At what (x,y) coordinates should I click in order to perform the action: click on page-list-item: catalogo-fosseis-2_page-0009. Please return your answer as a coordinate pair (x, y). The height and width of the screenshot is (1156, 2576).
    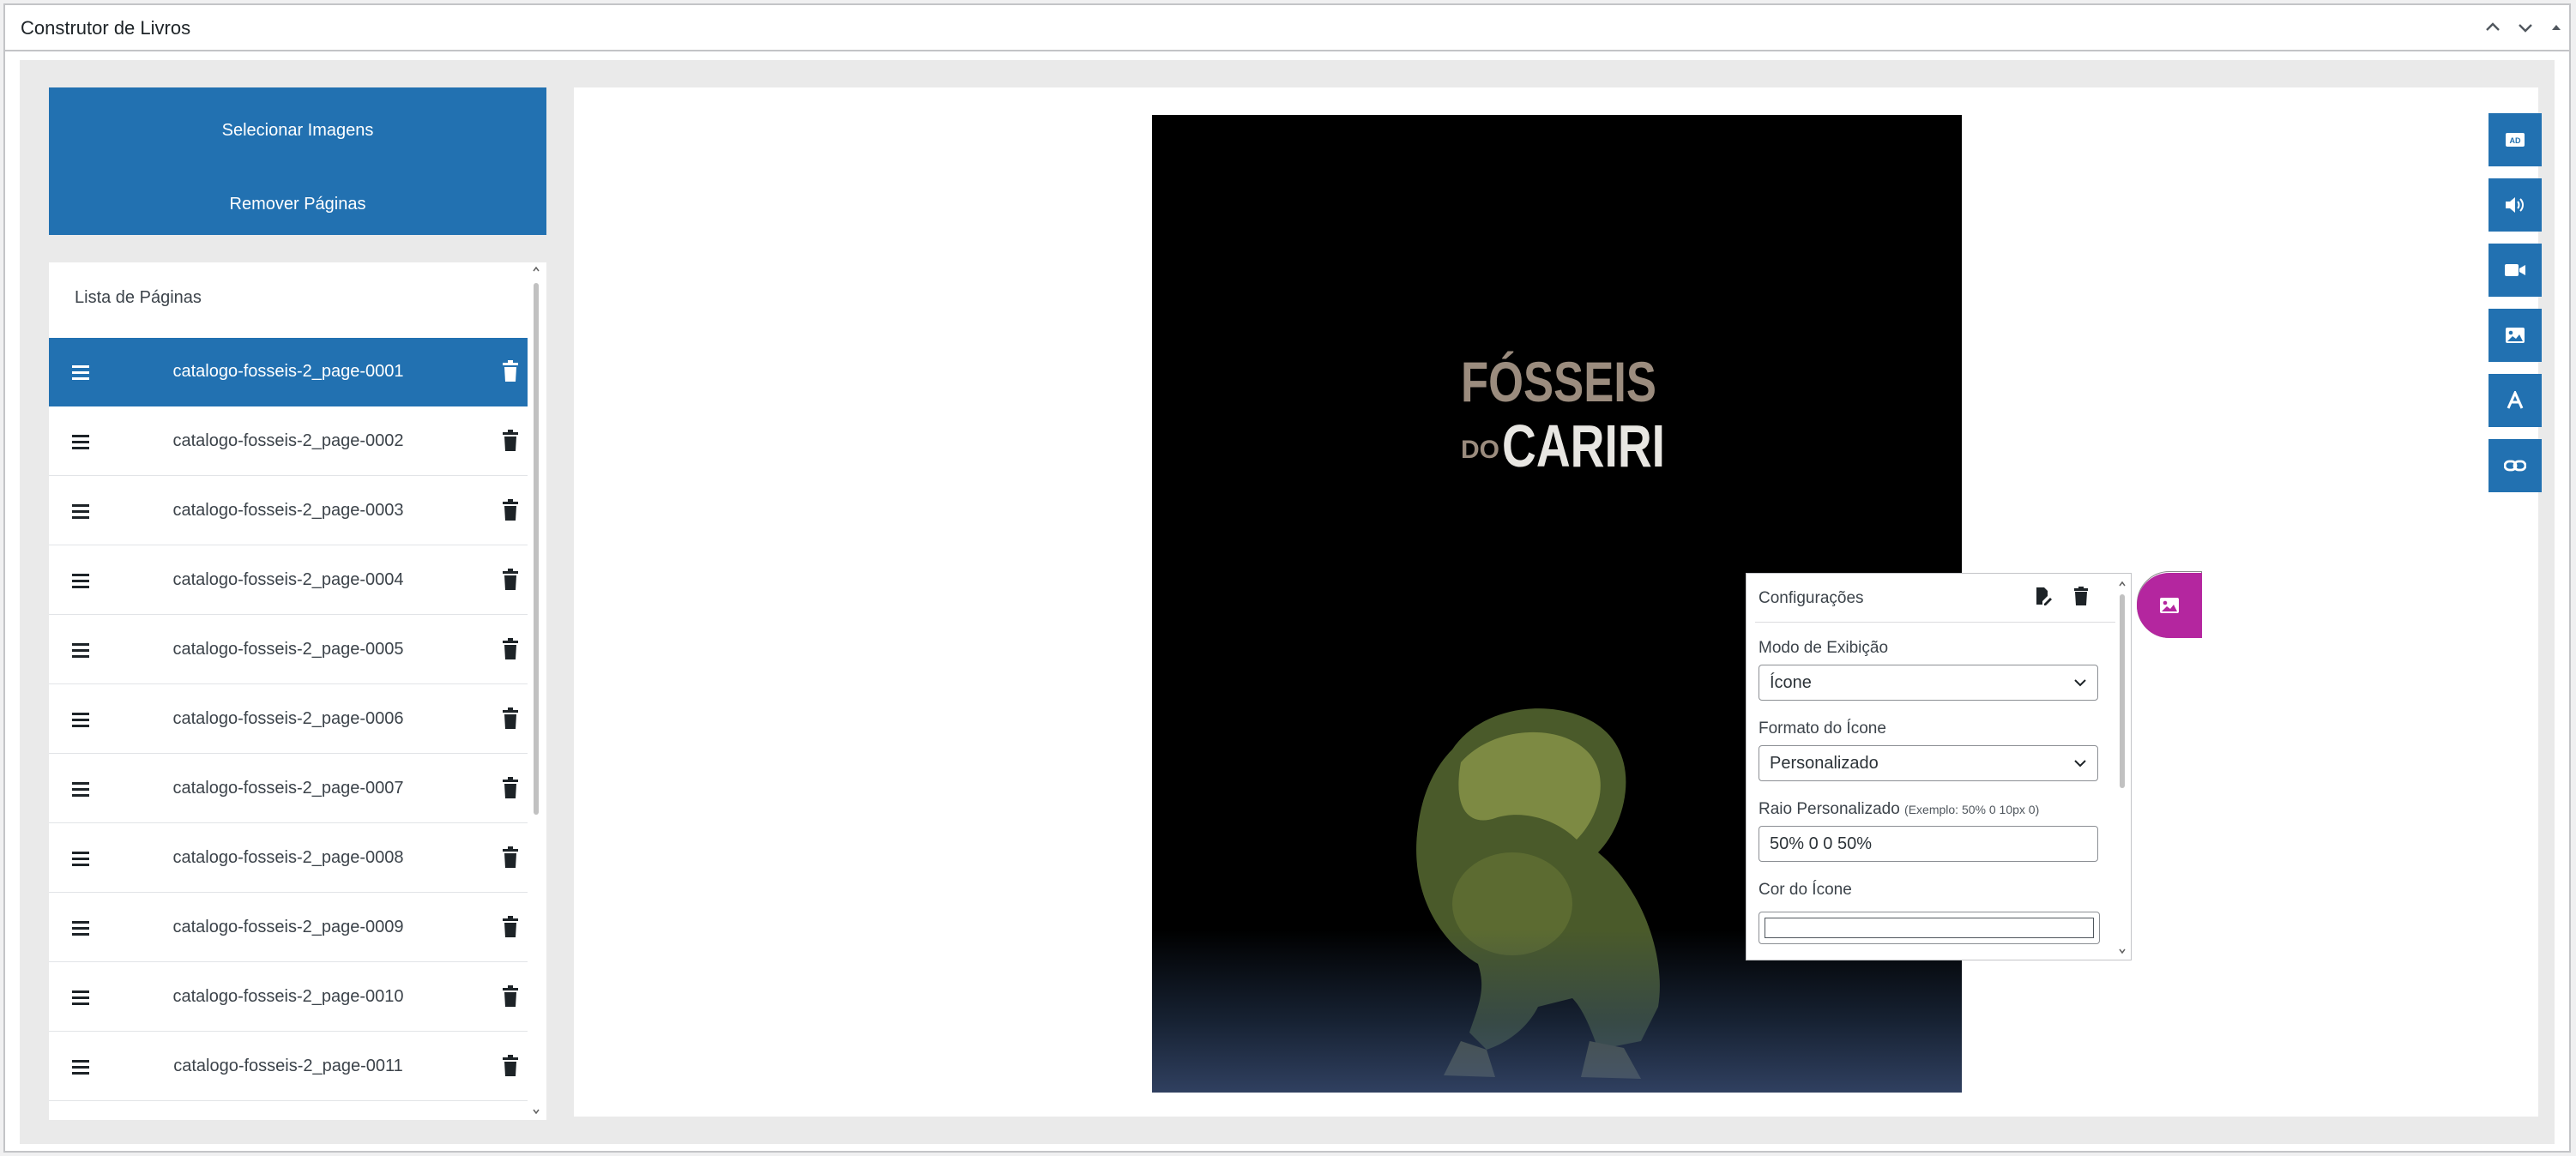
    Looking at the image, I should click on (288, 928).